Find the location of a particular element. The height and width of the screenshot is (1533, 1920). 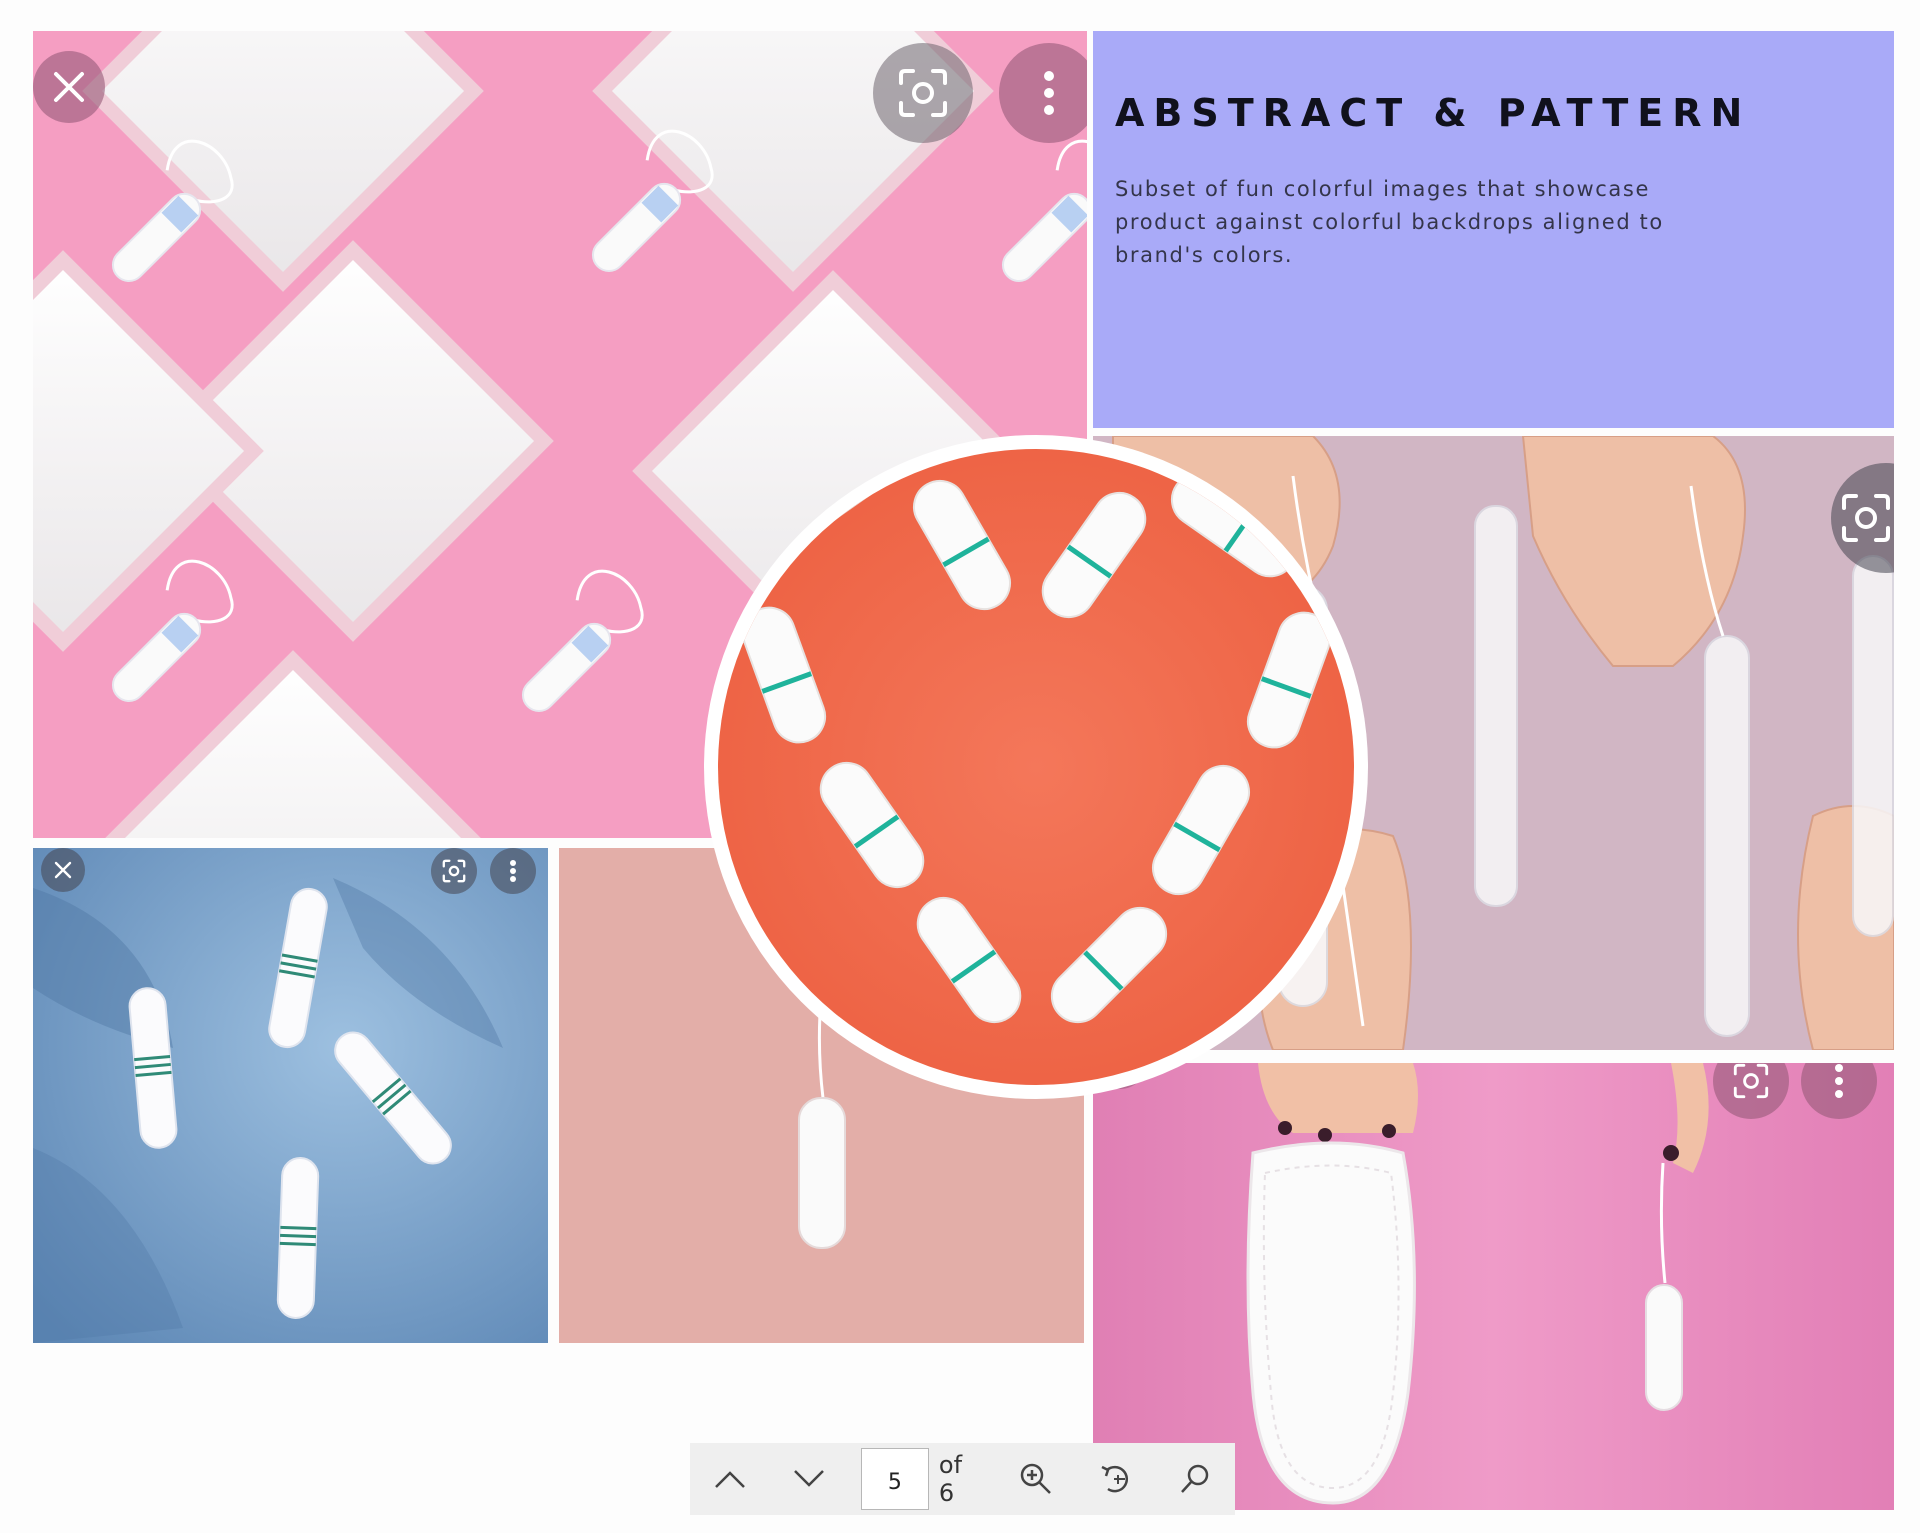

zoom-in-icon is located at coordinates (1036, 1478).